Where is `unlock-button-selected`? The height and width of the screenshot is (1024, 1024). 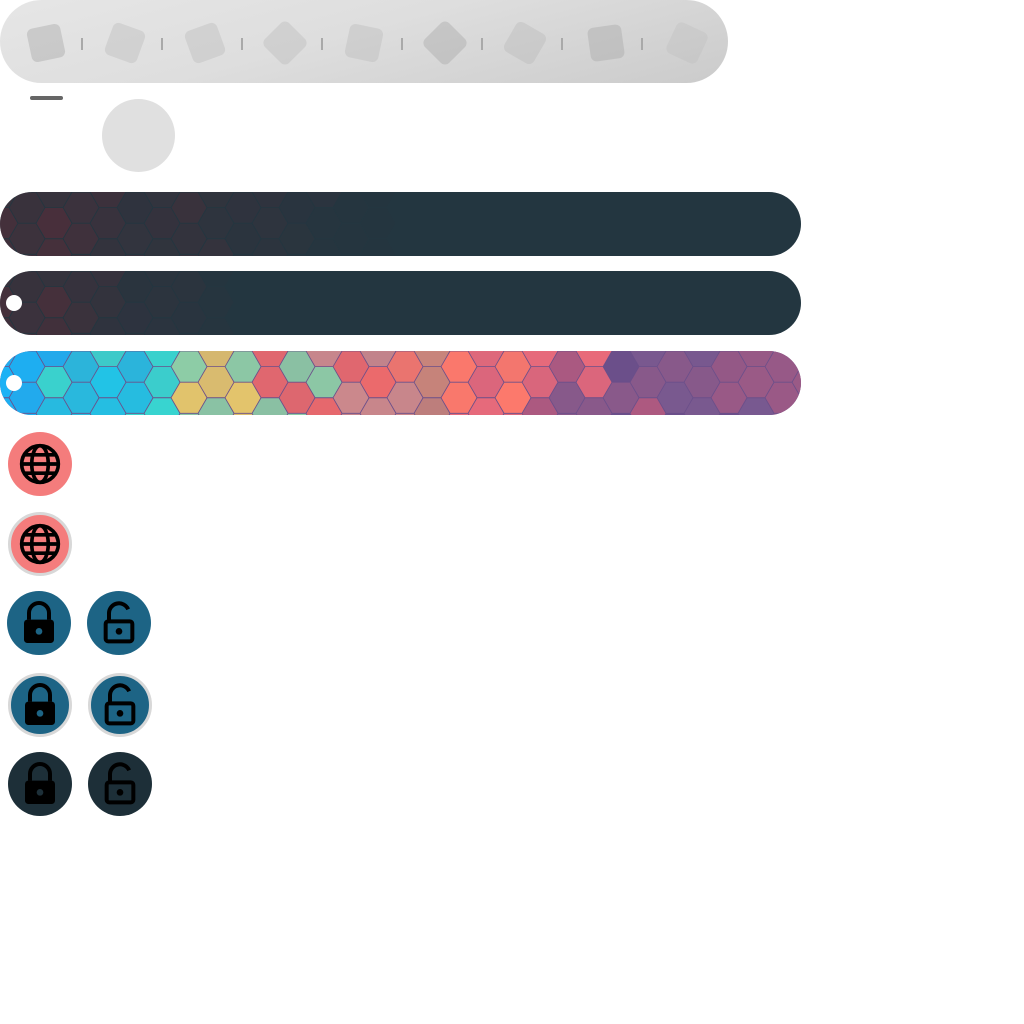
unlock-button-selected is located at coordinates (120, 705).